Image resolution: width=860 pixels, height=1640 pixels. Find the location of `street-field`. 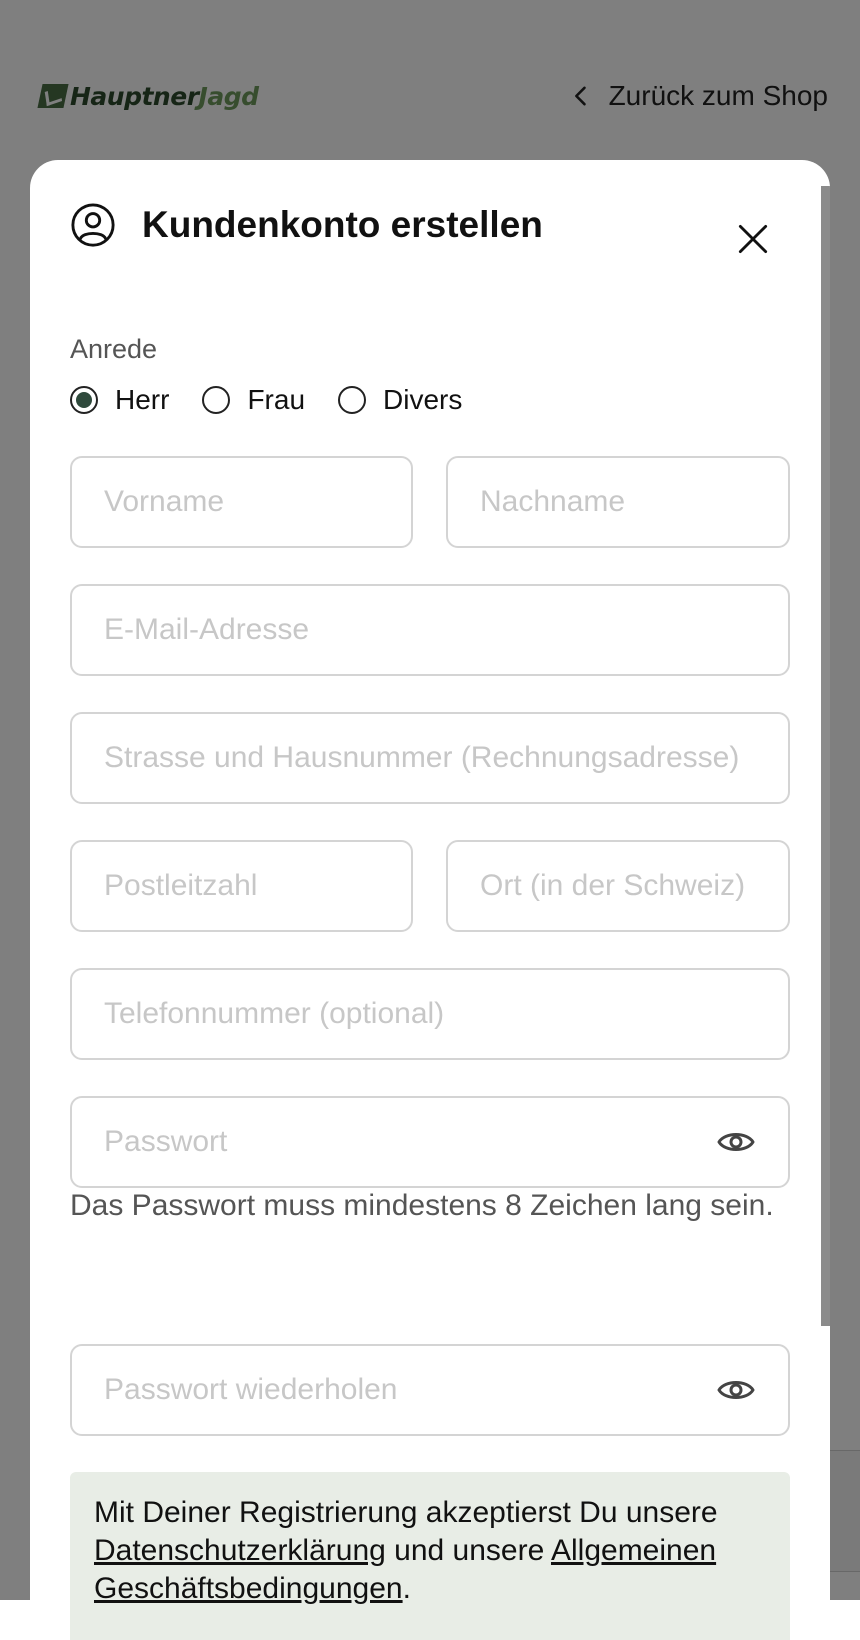

street-field is located at coordinates (430, 758).